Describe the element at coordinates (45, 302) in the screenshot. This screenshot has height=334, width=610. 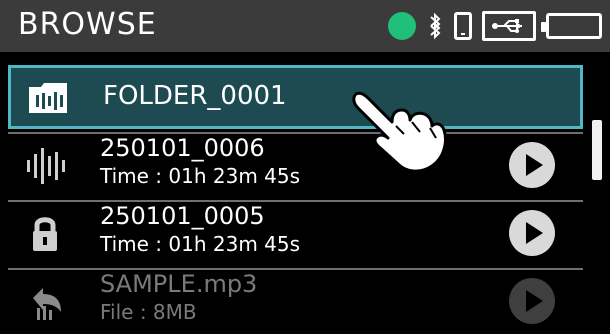
I see `return-icon` at that location.